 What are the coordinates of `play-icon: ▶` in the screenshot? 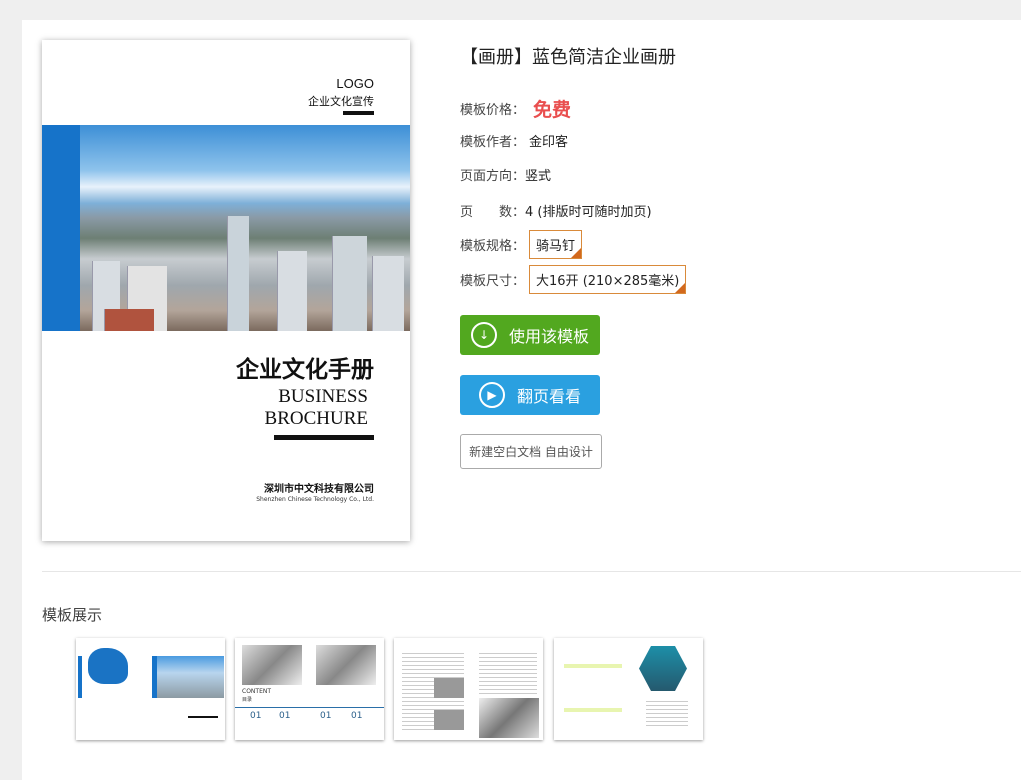 It's located at (491, 395).